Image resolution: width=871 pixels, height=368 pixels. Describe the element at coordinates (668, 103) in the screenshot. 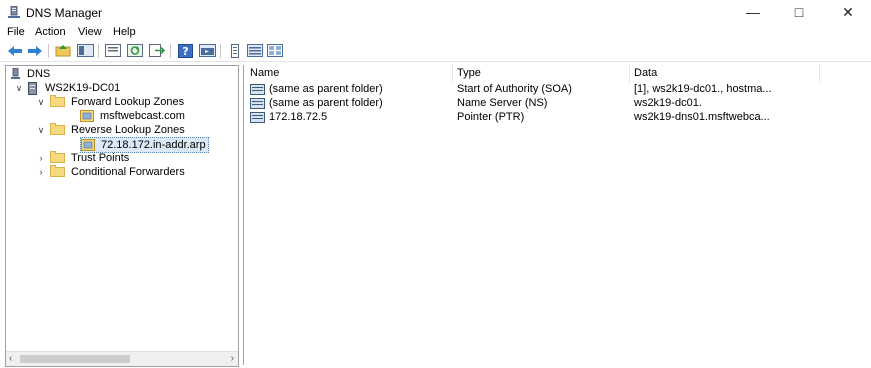

I see `record-data: ws2k19-dc01.` at that location.